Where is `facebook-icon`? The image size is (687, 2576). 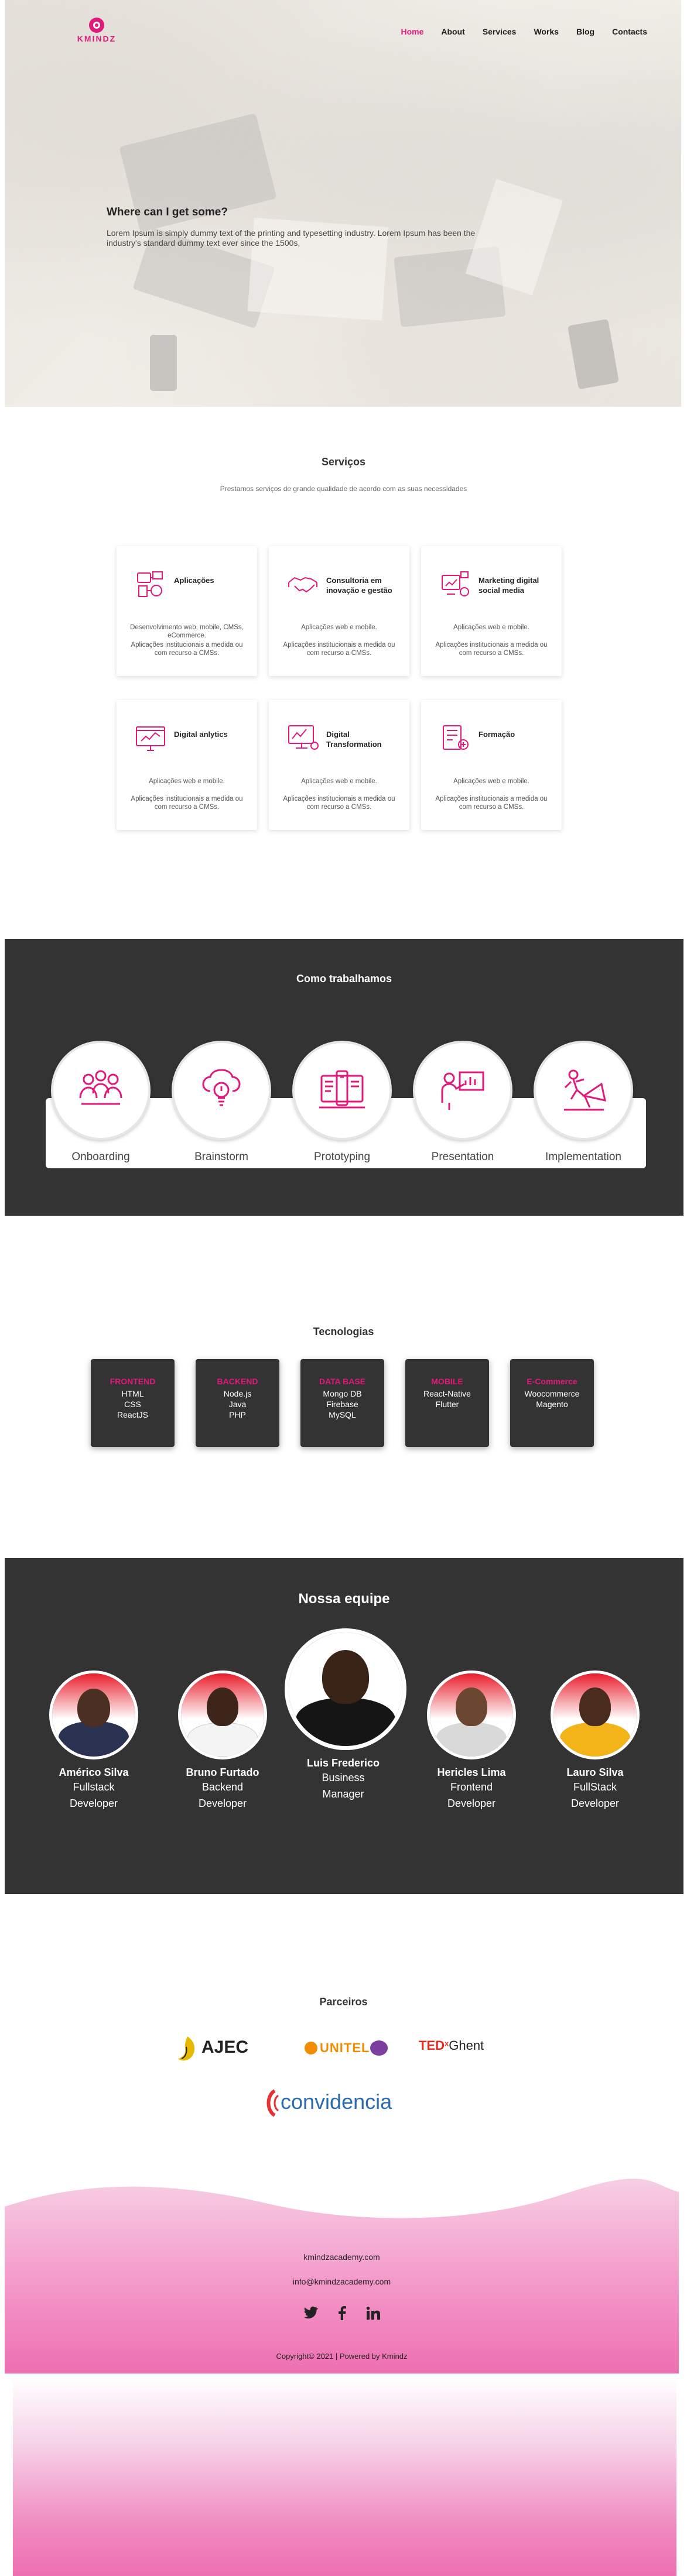
facebook-icon is located at coordinates (342, 2315).